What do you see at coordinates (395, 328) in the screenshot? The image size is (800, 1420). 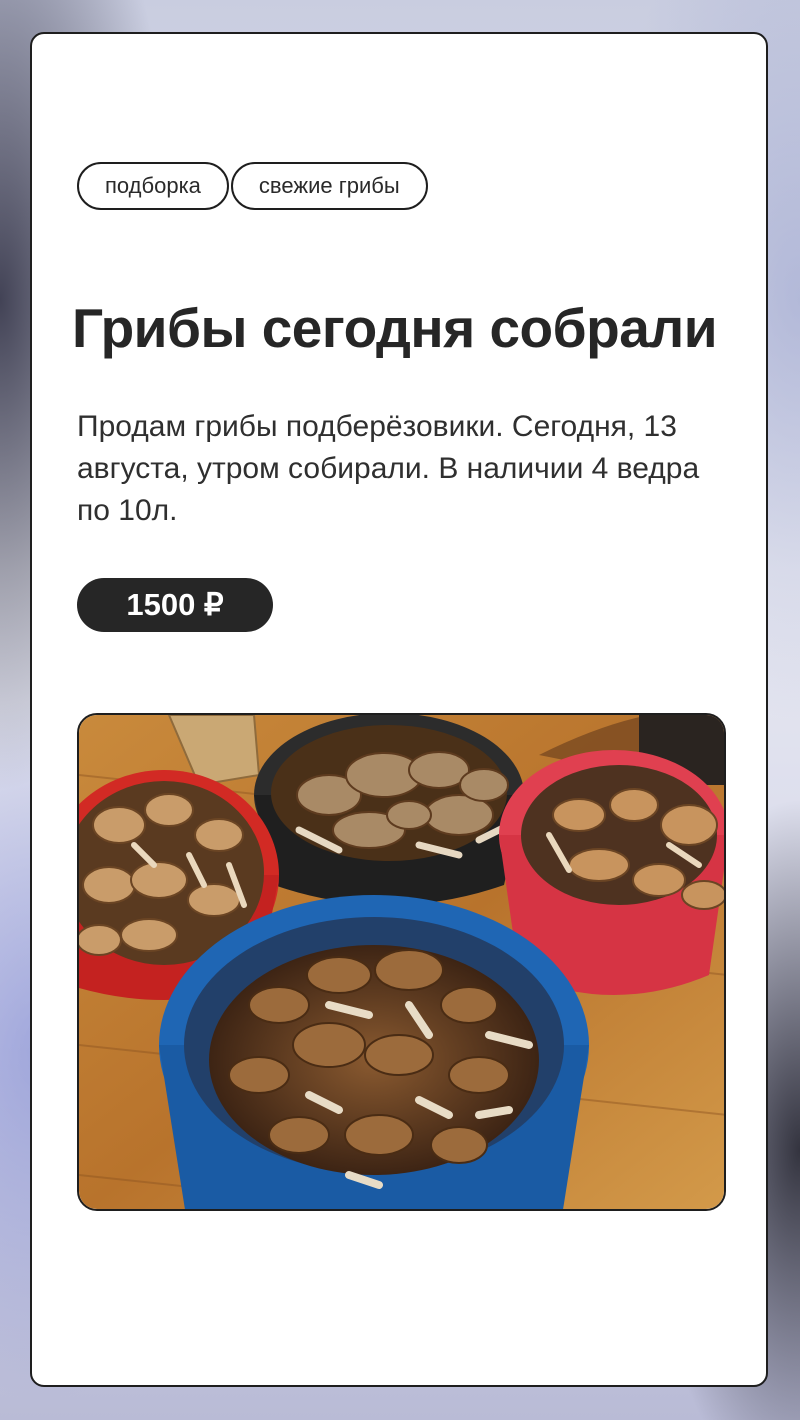 I see `post-title: Грибы сегодня собрали` at bounding box center [395, 328].